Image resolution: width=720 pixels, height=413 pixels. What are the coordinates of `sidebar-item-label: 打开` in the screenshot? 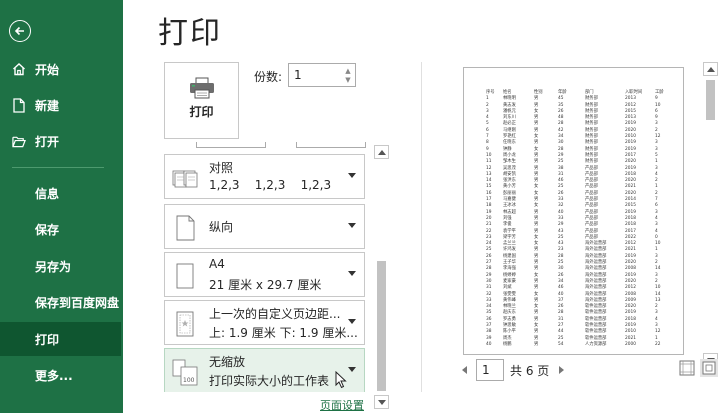 It's located at (47, 141).